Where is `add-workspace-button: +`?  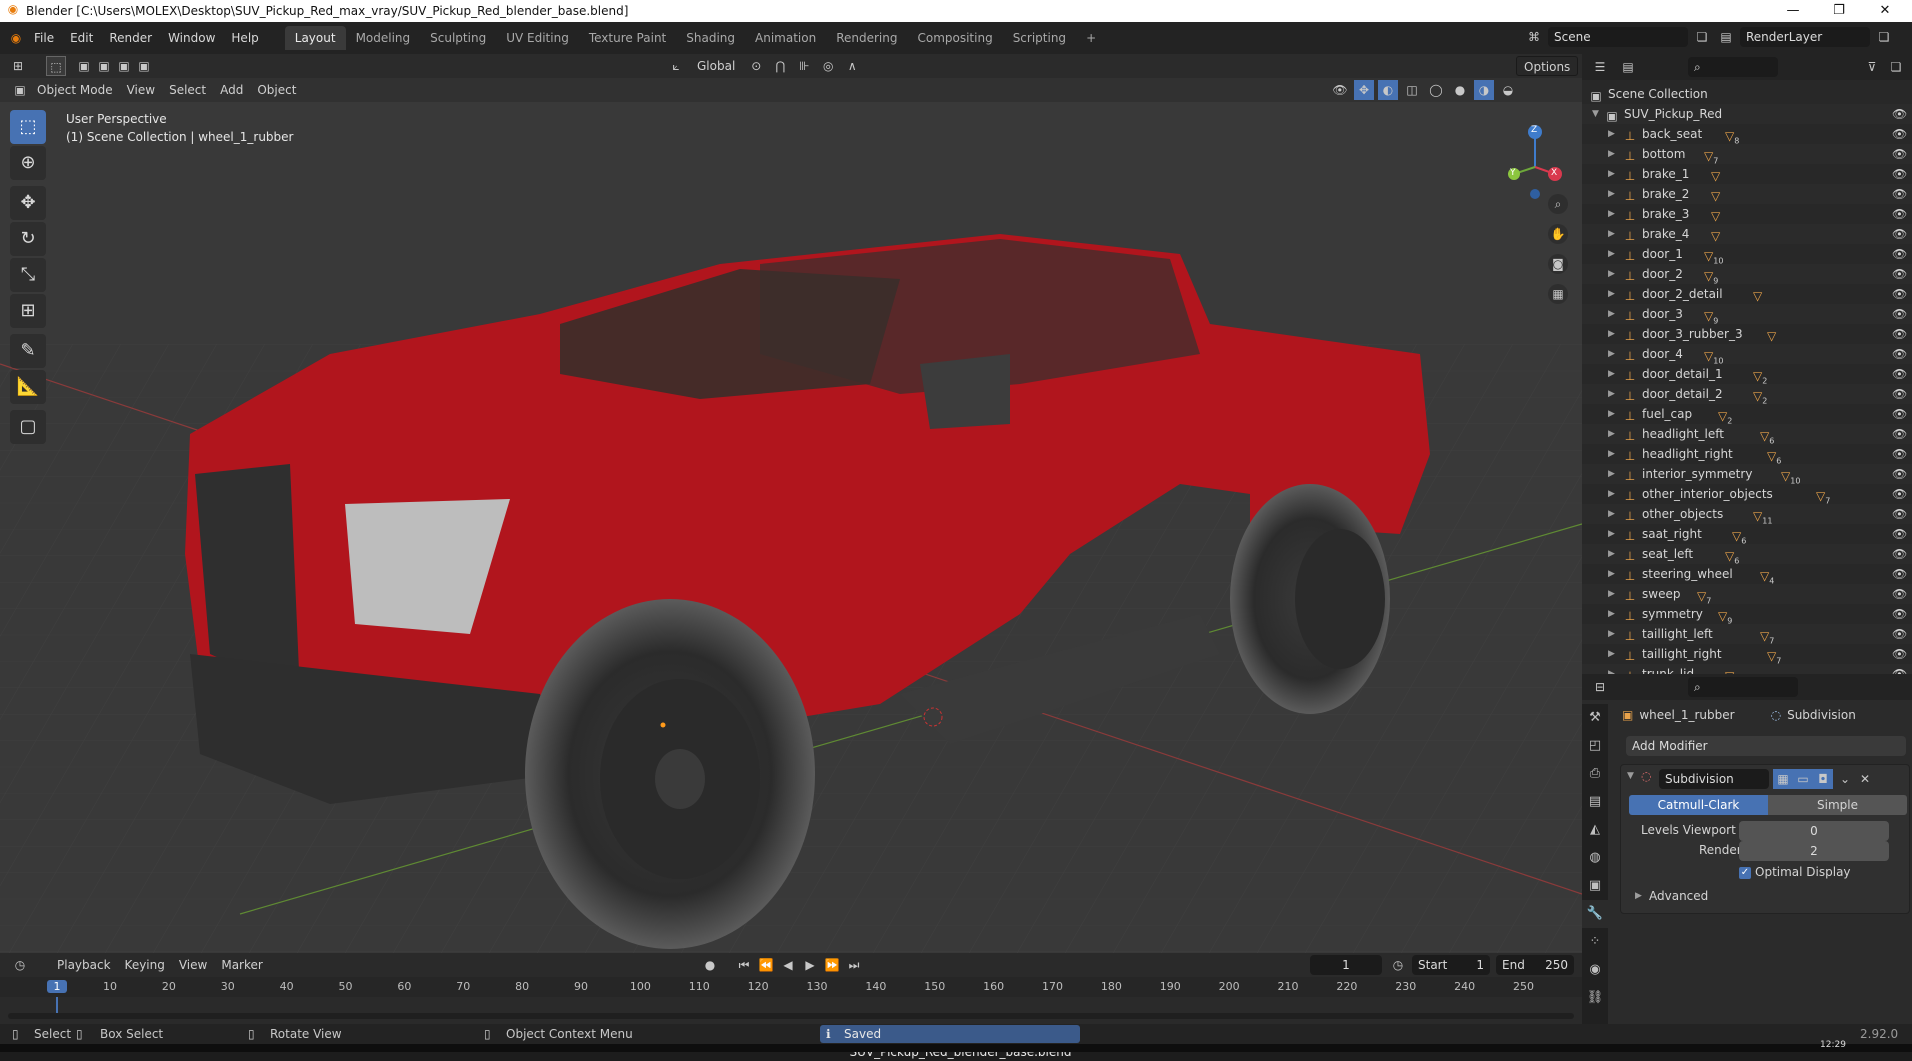
add-workspace-button: + is located at coordinates (1091, 38).